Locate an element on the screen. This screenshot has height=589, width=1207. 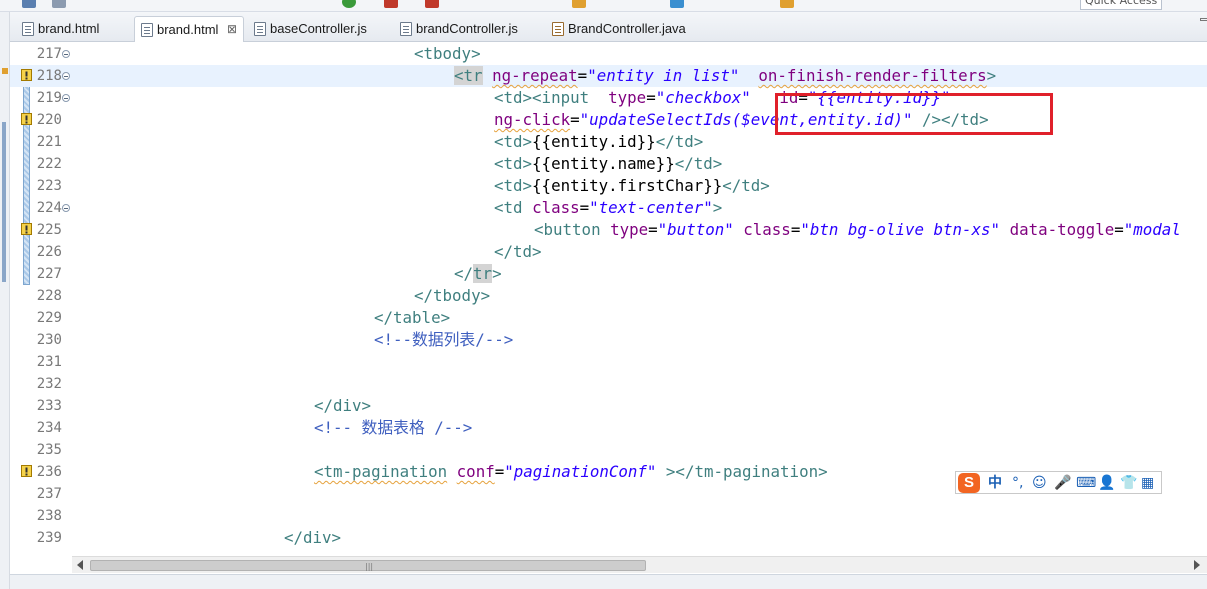
code-line: 231 is located at coordinates (608, 362).